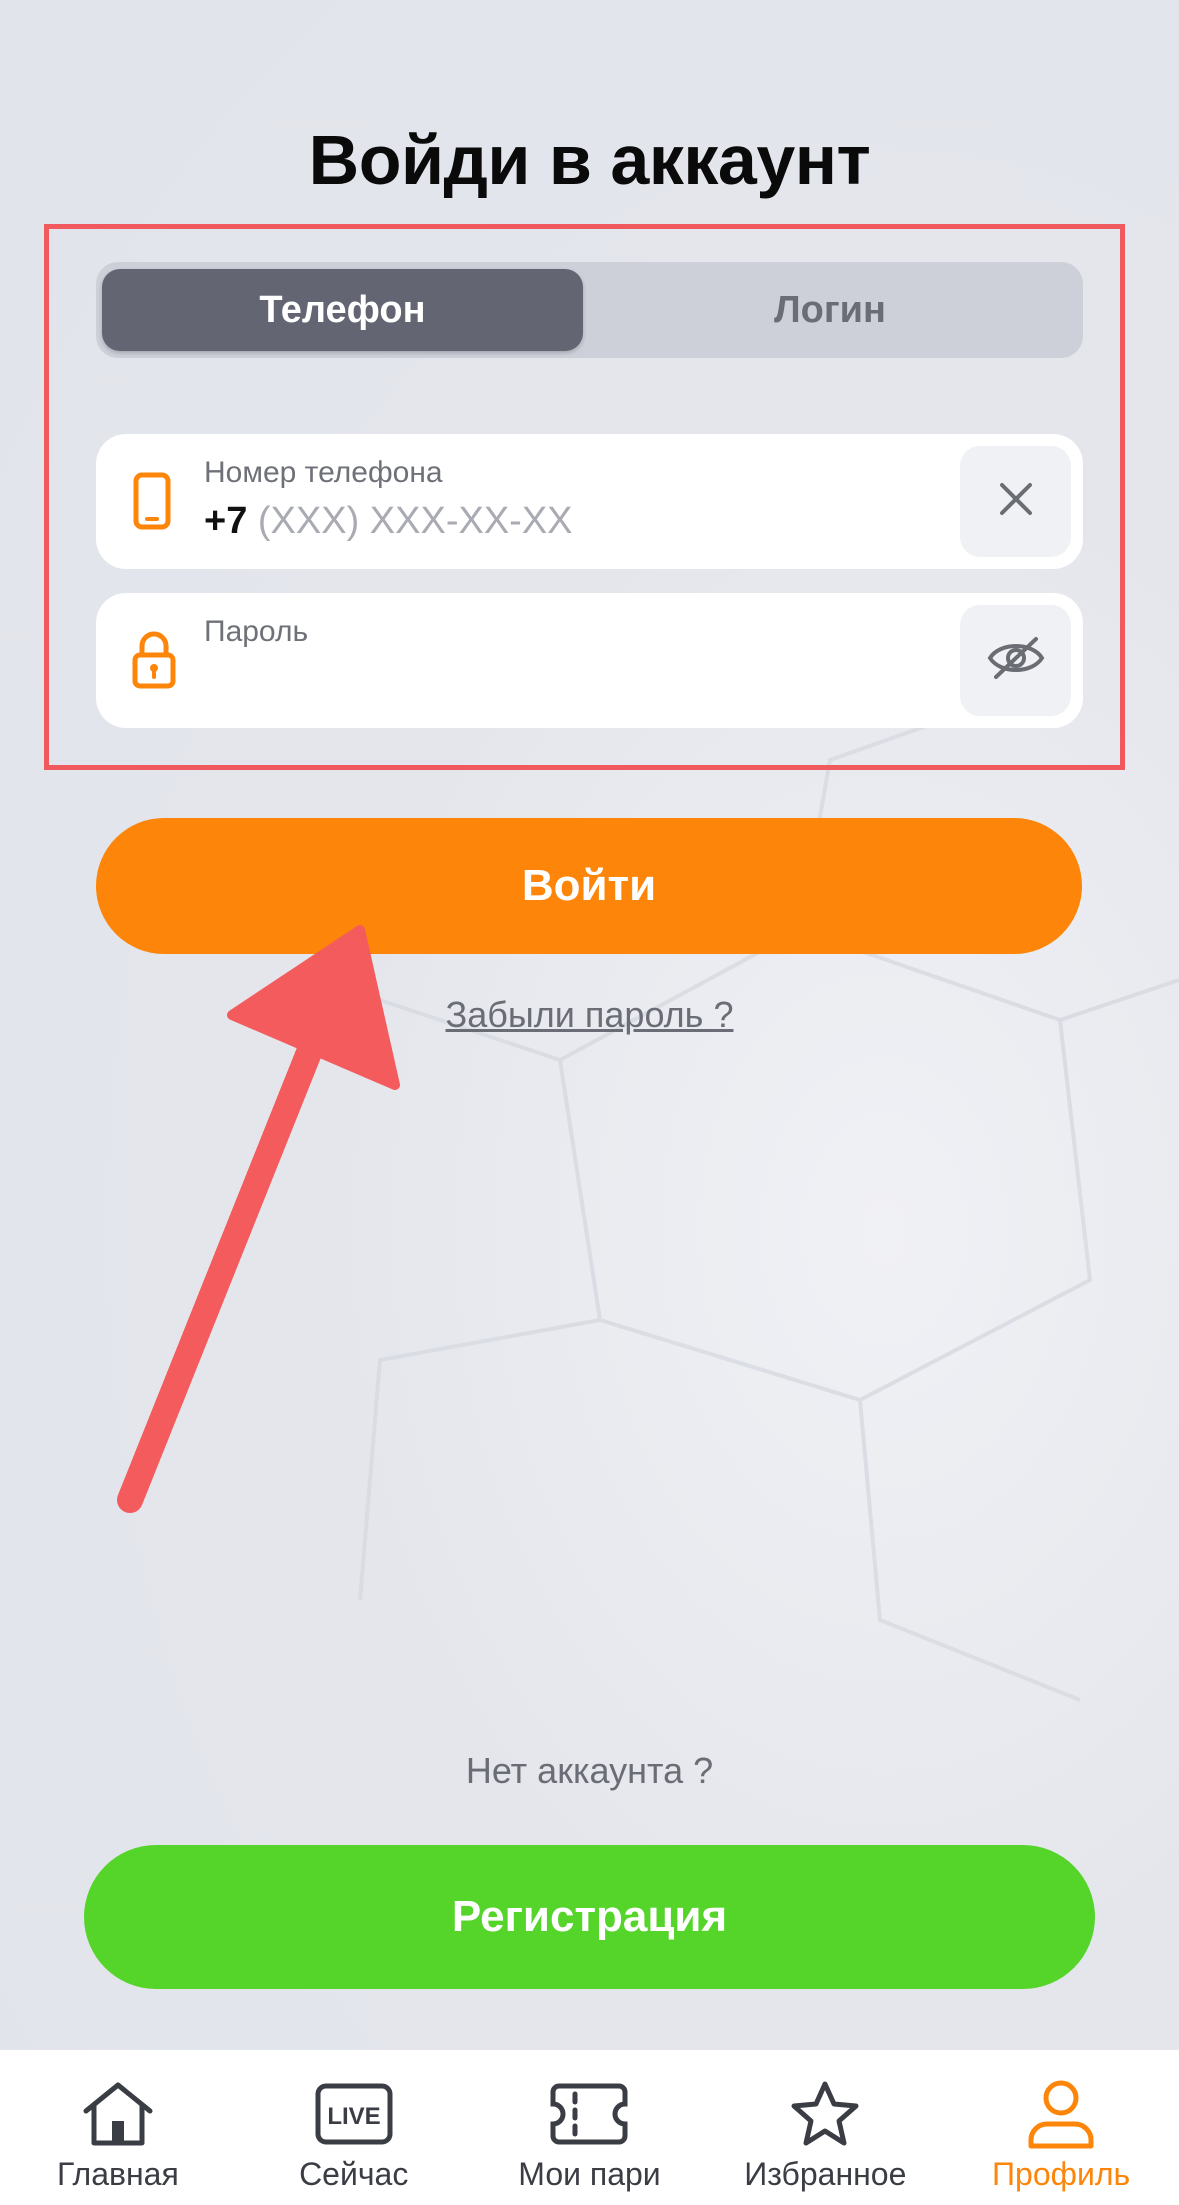 The image size is (1179, 2205). What do you see at coordinates (830, 310) in the screenshot?
I see `tab-login: Логин` at bounding box center [830, 310].